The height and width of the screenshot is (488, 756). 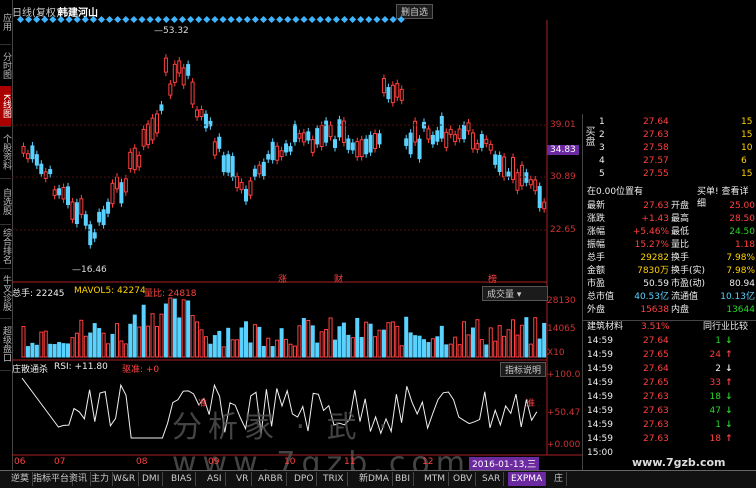 I want to click on quote-label: 流通值, so click(x=685, y=297).